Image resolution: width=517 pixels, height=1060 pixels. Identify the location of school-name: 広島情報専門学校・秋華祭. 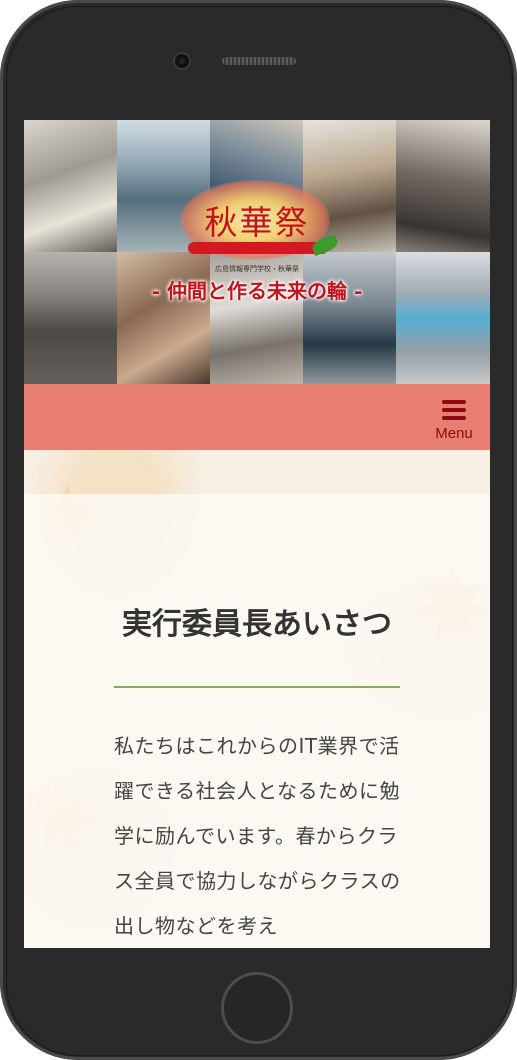
(257, 269).